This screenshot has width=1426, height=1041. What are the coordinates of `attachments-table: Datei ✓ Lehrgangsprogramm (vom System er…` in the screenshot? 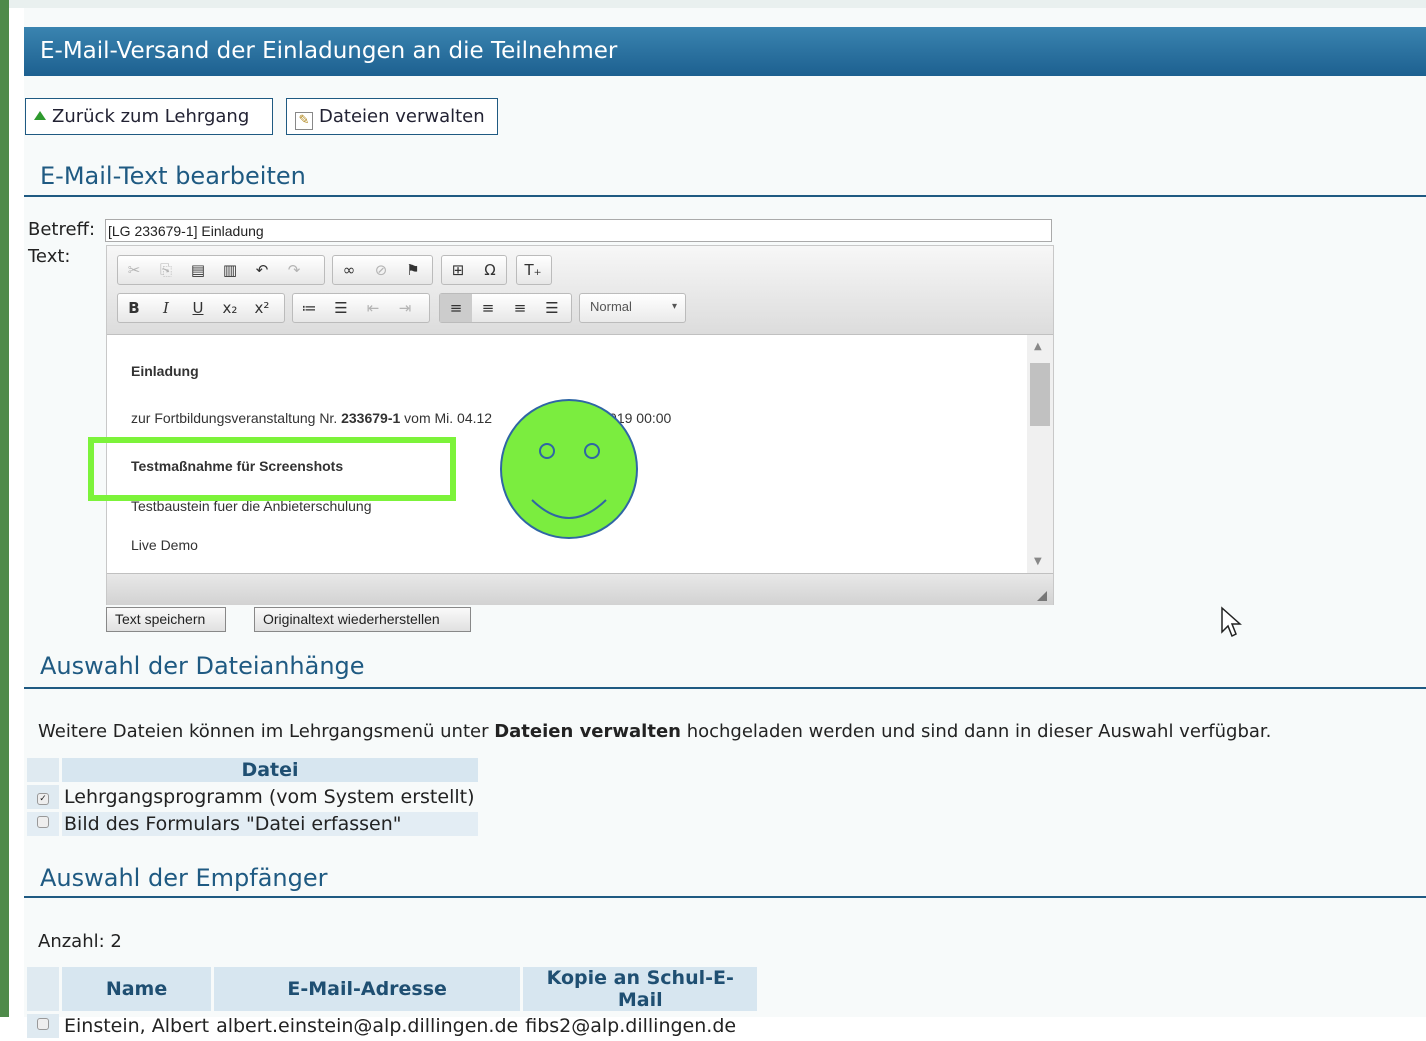 It's located at (252, 797).